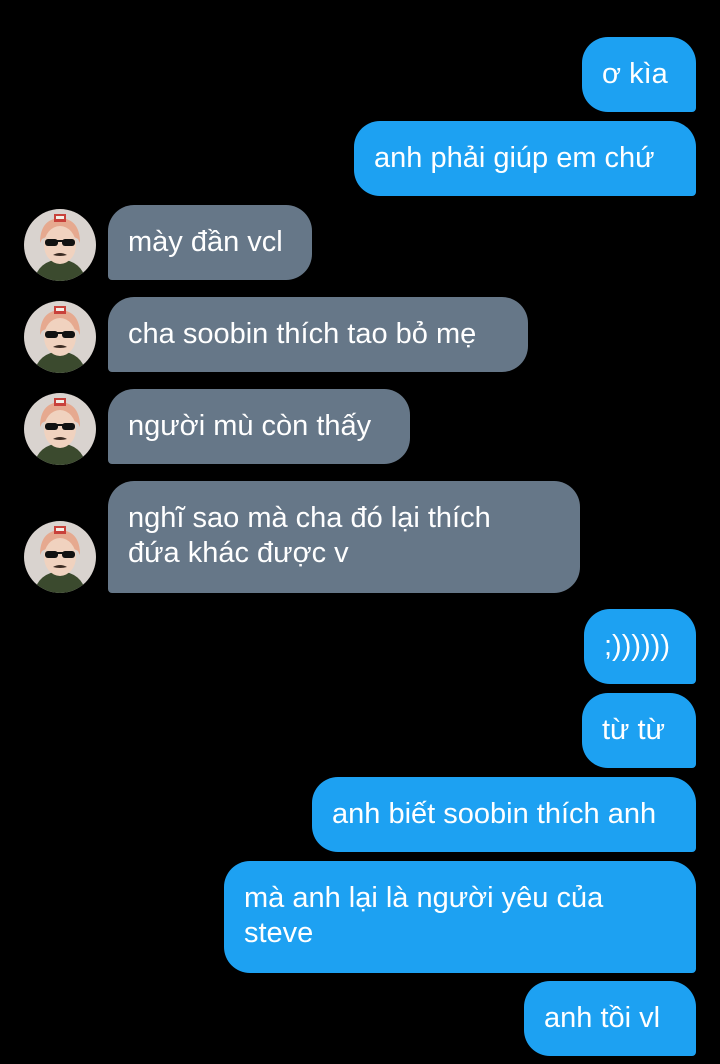 The image size is (720, 1064). I want to click on incoming-message: cha soobin thích tao bỏ mẹ, so click(318, 334).